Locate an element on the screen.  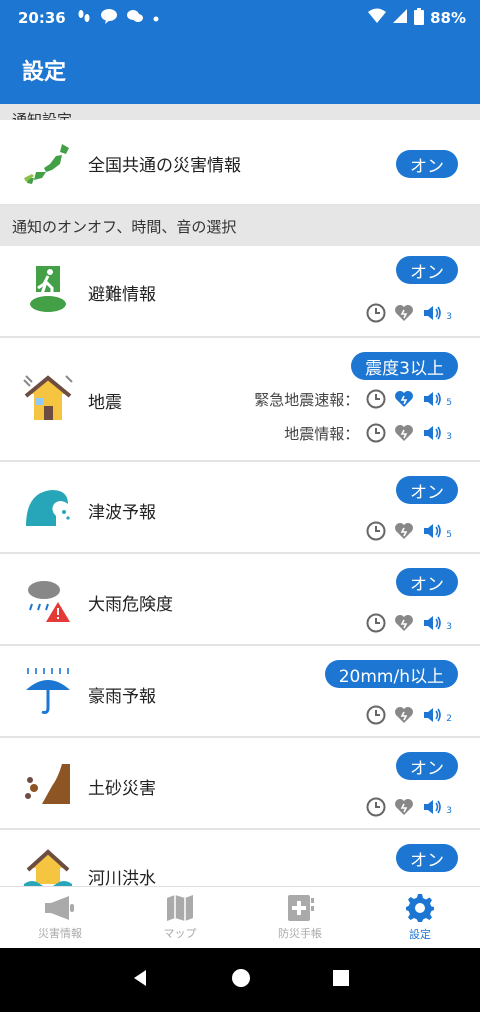
tsunami-row: 津波予報 オン 5 is located at coordinates (240, 508).